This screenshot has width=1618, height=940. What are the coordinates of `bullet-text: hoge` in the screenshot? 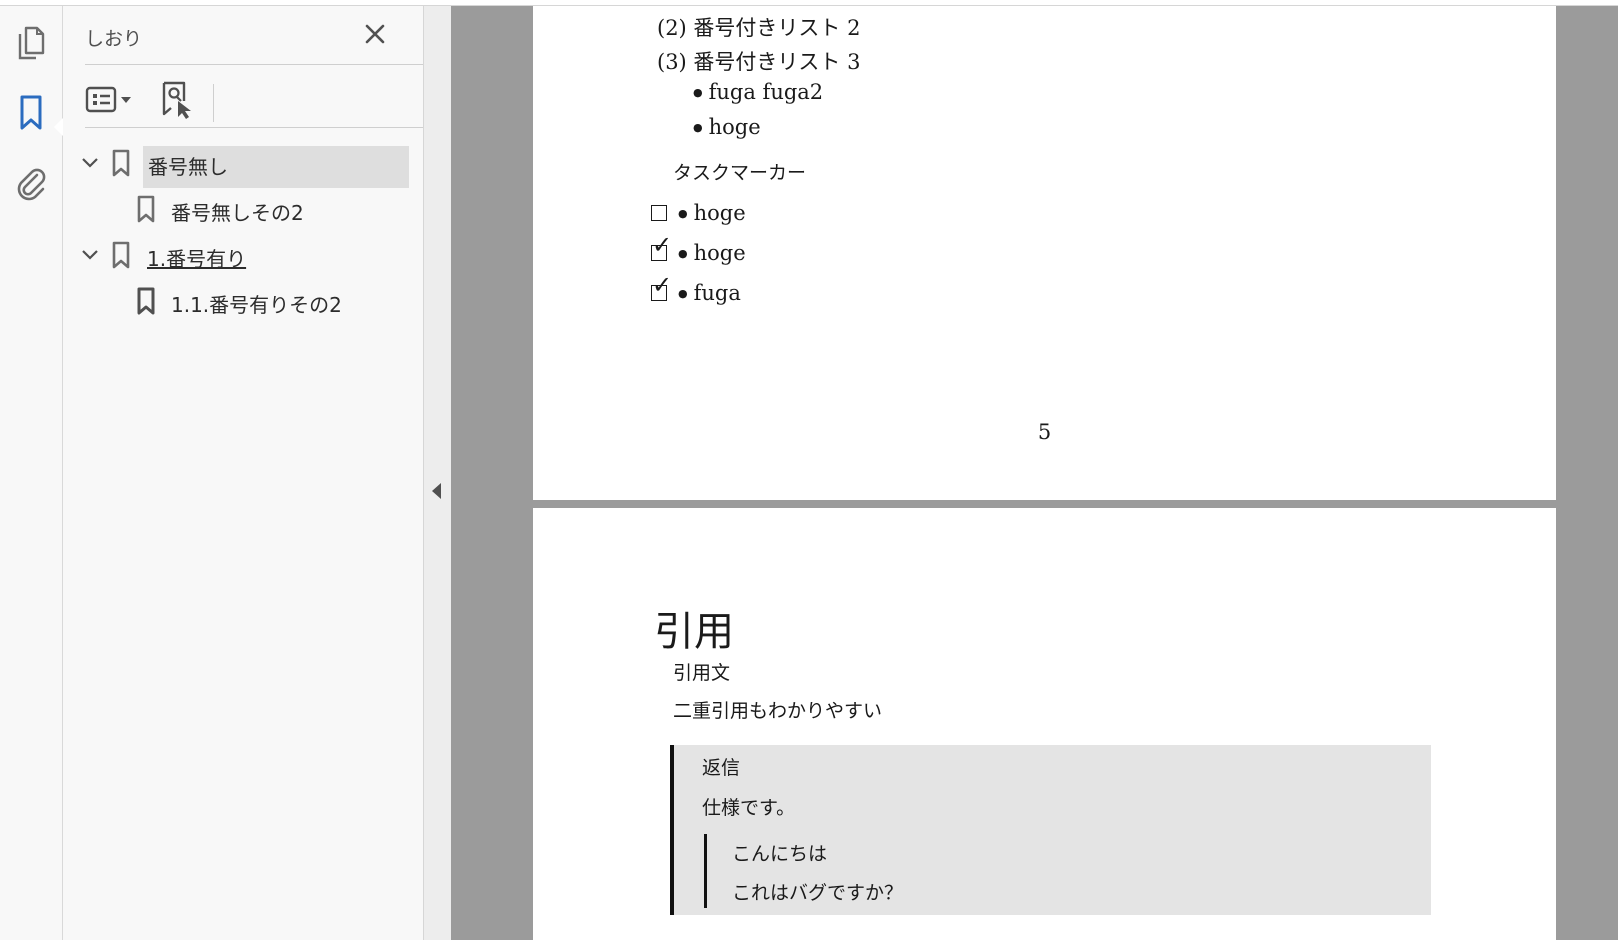 It's located at (734, 127).